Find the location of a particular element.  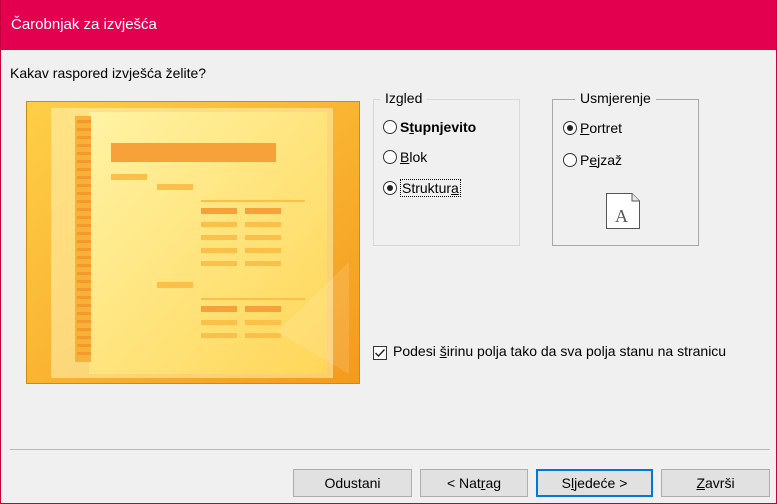

checkbox-checked is located at coordinates (380, 353).